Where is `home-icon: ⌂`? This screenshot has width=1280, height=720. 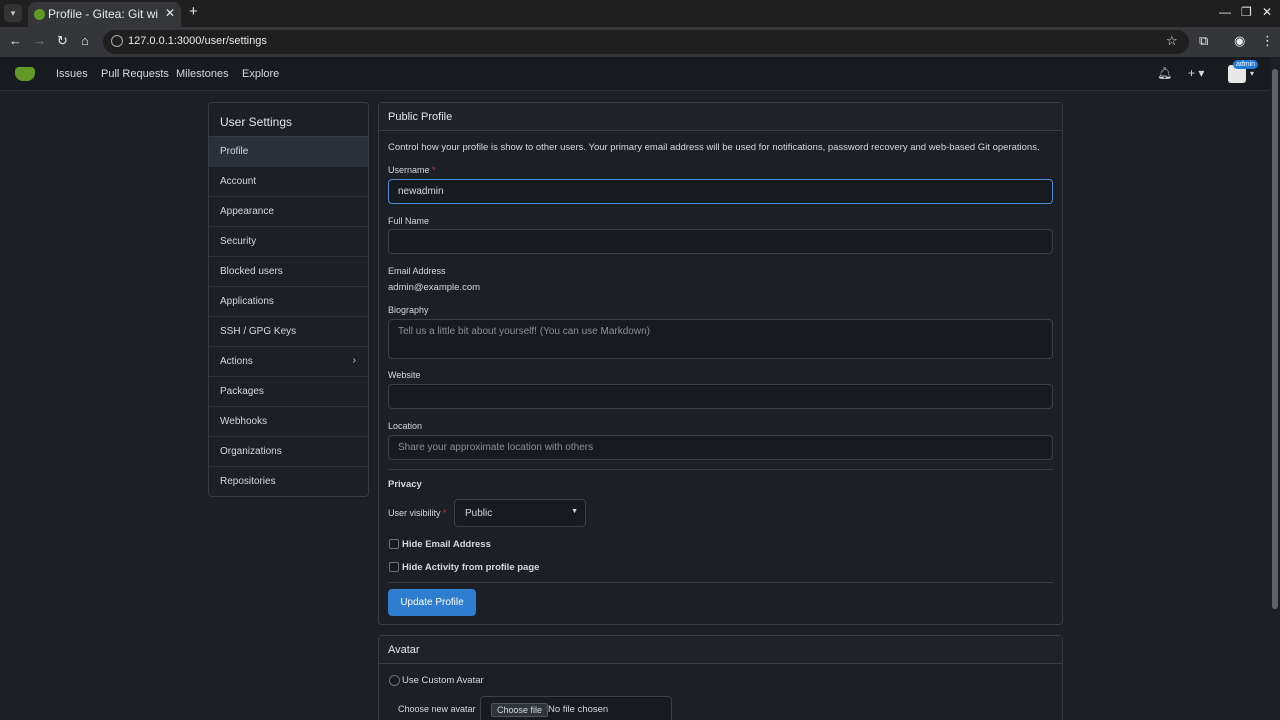 home-icon: ⌂ is located at coordinates (85, 40).